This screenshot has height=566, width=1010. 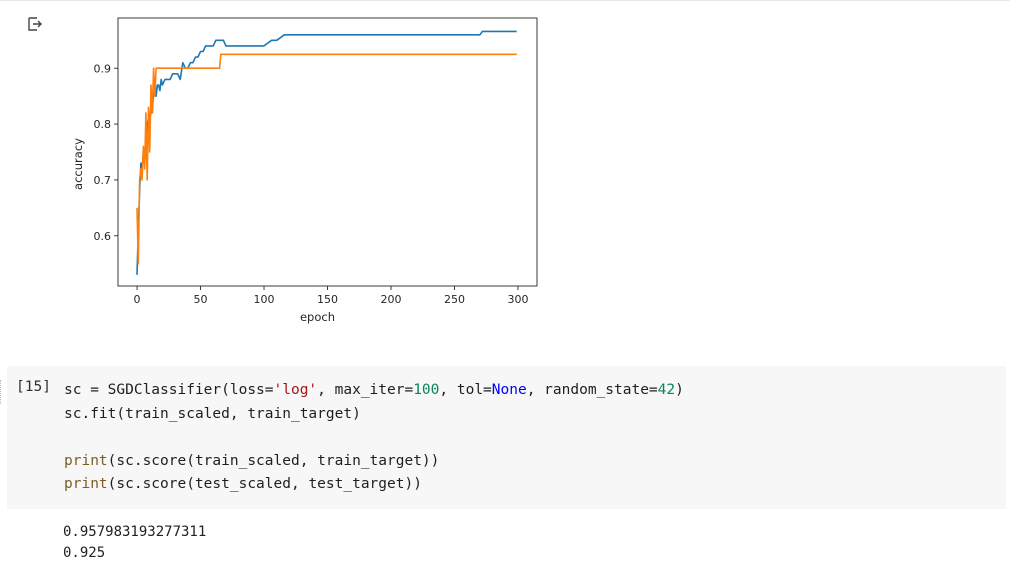 I want to click on code-token: sc.fit(train_scaled, train_target), so click(x=212, y=413).